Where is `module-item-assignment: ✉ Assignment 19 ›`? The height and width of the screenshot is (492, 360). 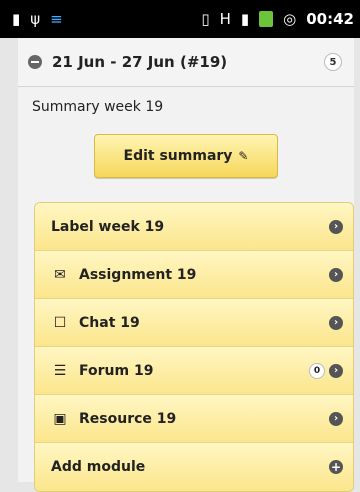 module-item-assignment: ✉ Assignment 19 › is located at coordinates (194, 275).